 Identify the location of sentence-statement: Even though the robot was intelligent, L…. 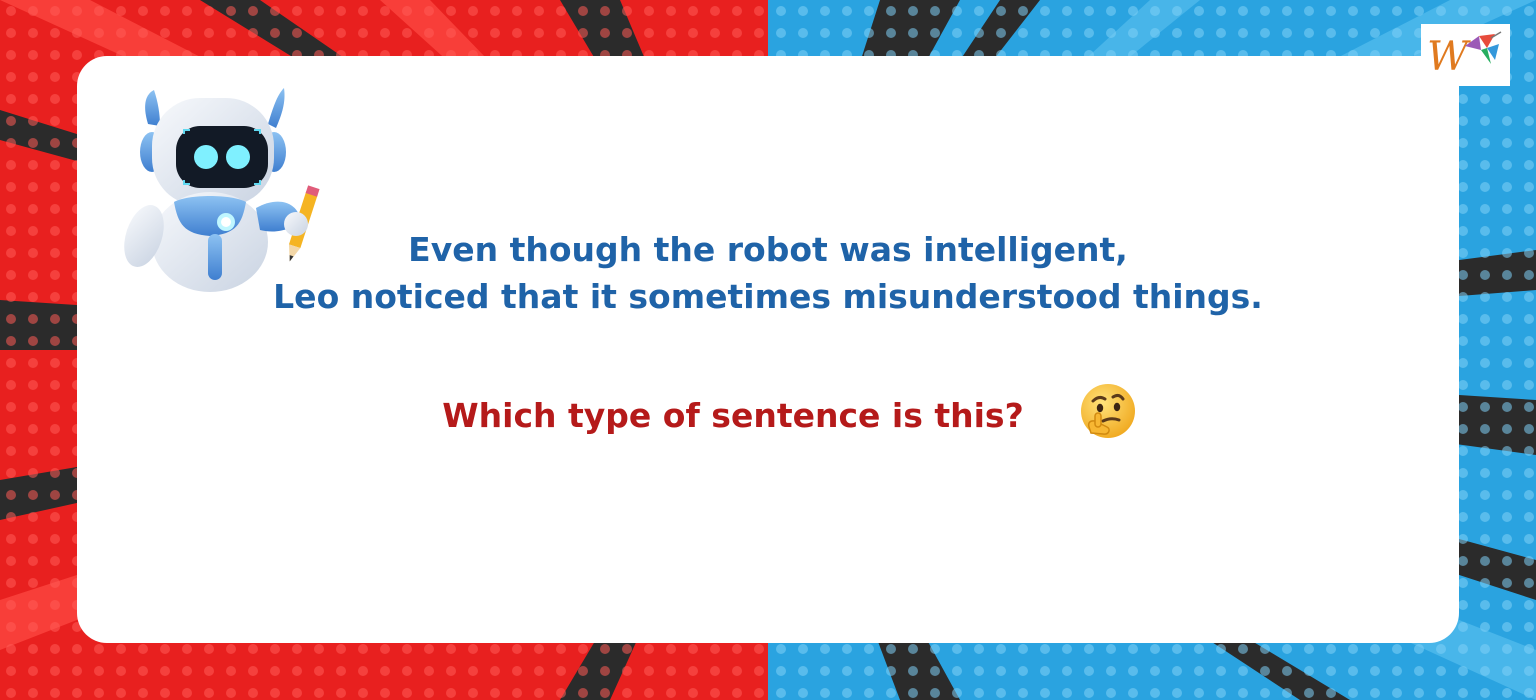
(768, 273).